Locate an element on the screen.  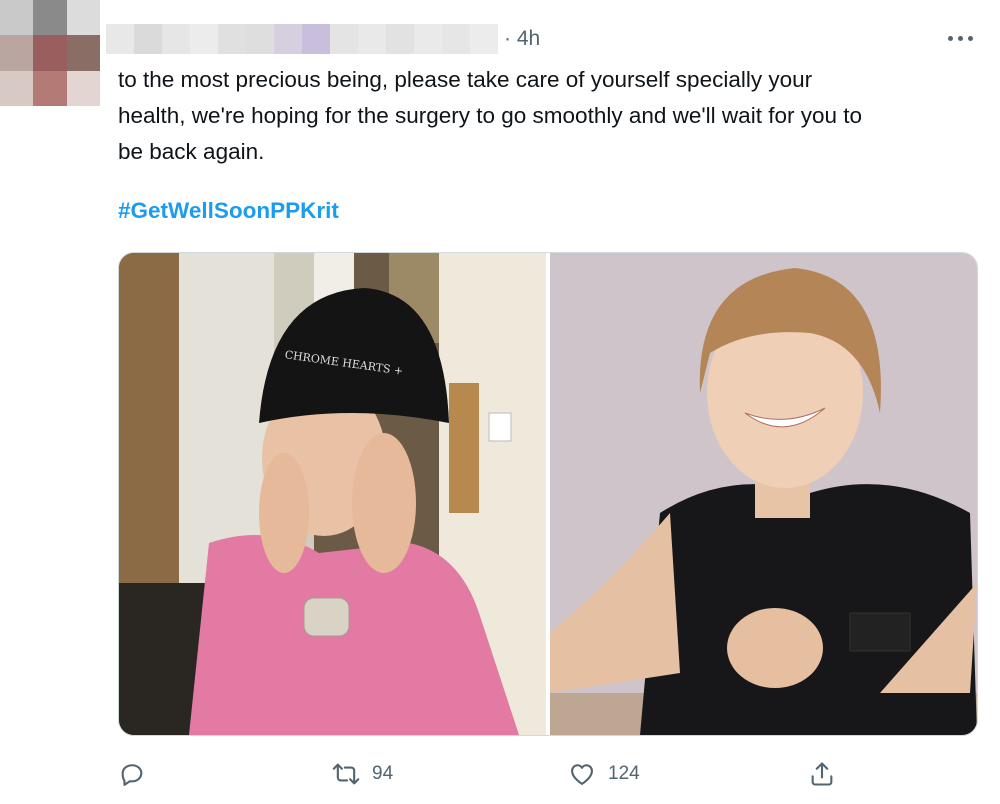
retweet-icon is located at coordinates (346, 774).